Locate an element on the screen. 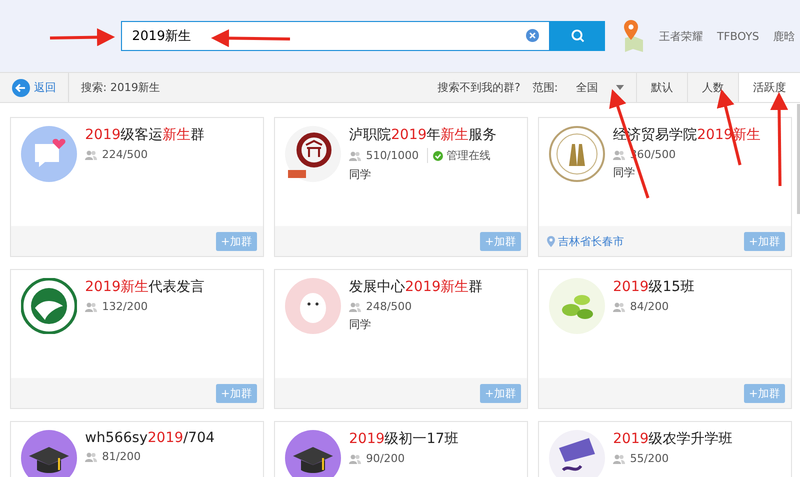 The image size is (800, 477). group-name: 2019级15班 is located at coordinates (653, 287).